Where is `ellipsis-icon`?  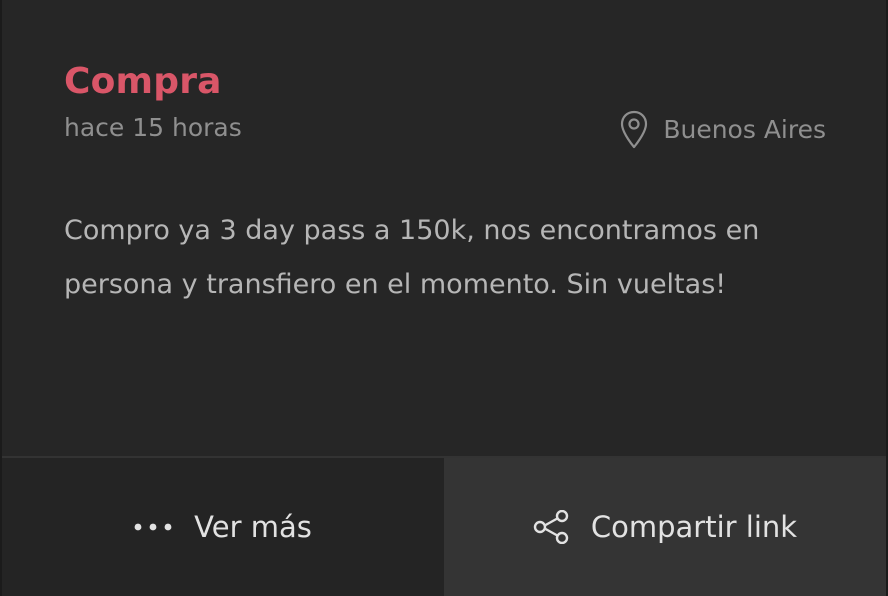 ellipsis-icon is located at coordinates (153, 527).